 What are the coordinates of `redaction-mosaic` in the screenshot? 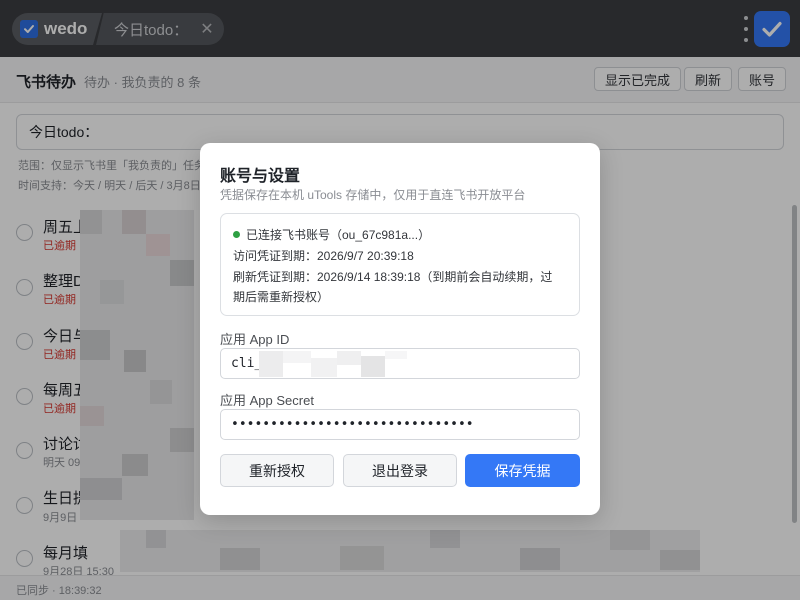 It's located at (333, 364).